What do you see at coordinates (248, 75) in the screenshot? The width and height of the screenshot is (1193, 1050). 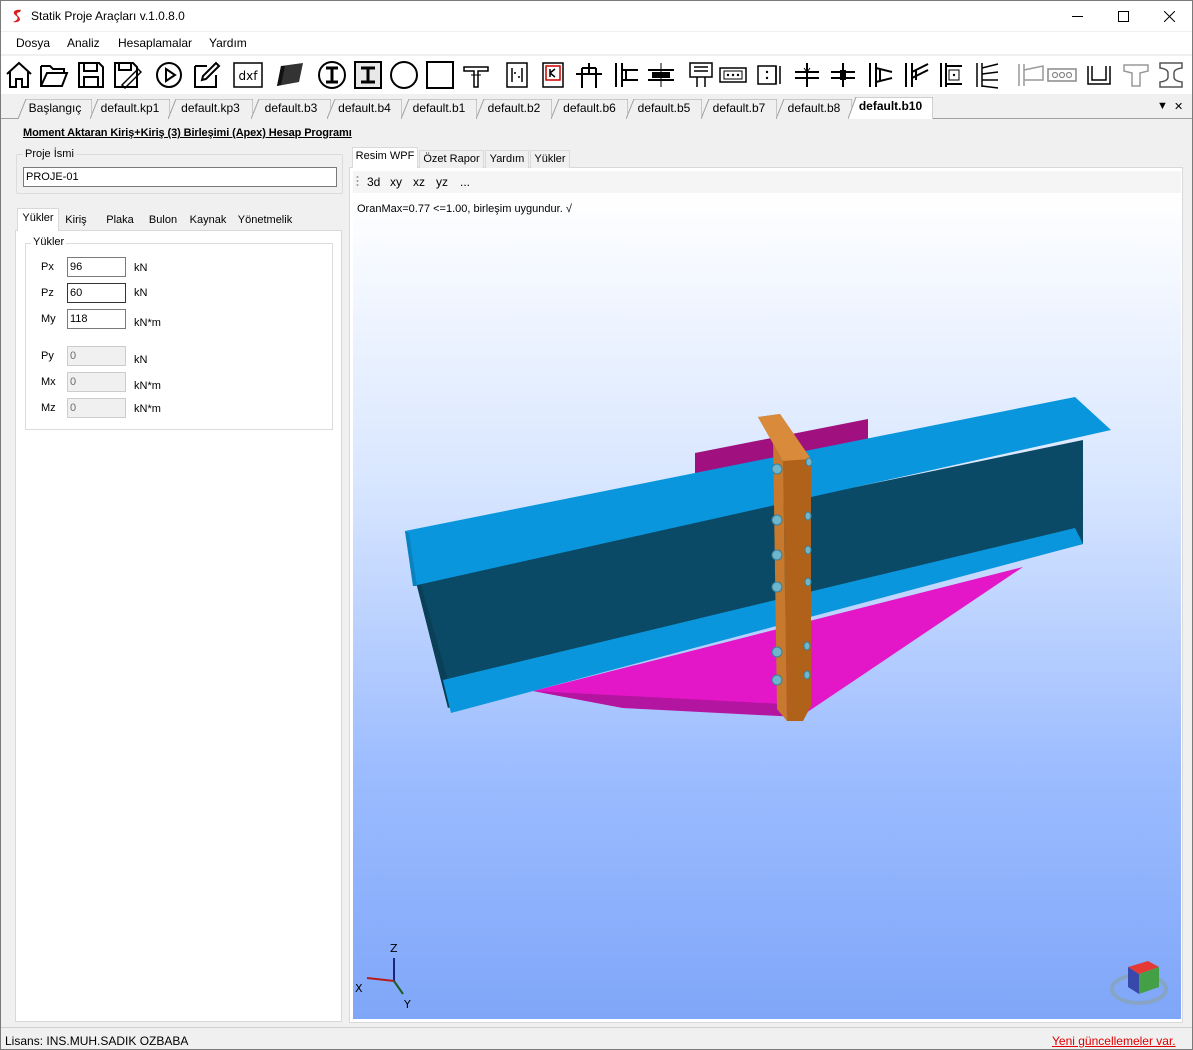 I see `dxf-button: dxf` at bounding box center [248, 75].